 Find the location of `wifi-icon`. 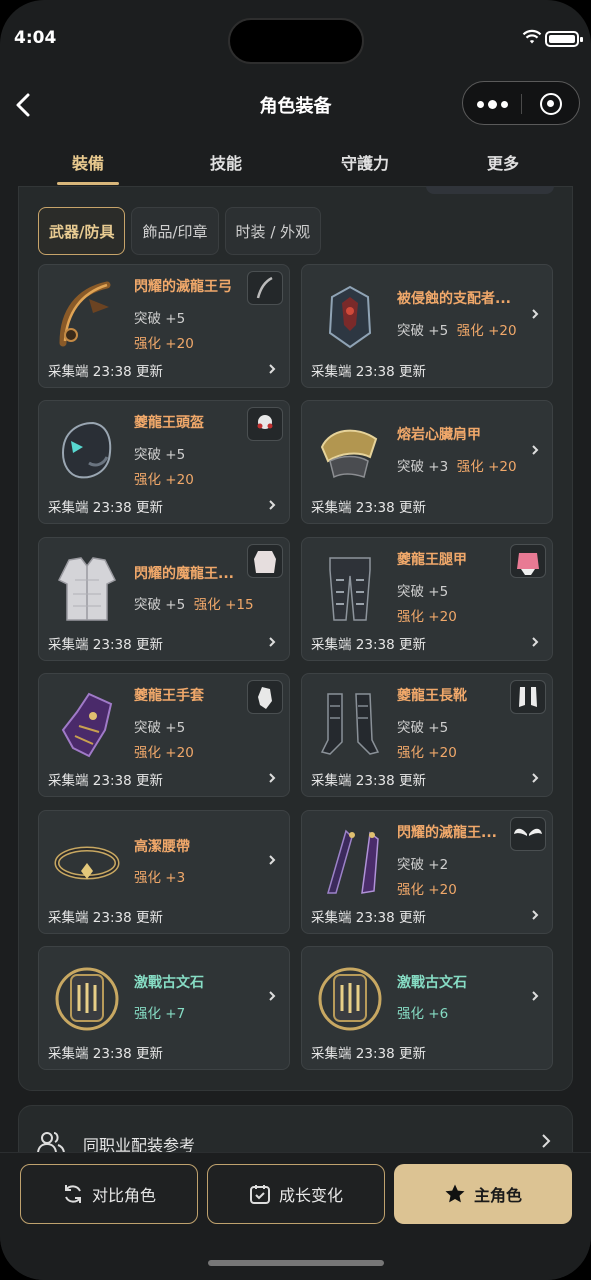

wifi-icon is located at coordinates (532, 36).